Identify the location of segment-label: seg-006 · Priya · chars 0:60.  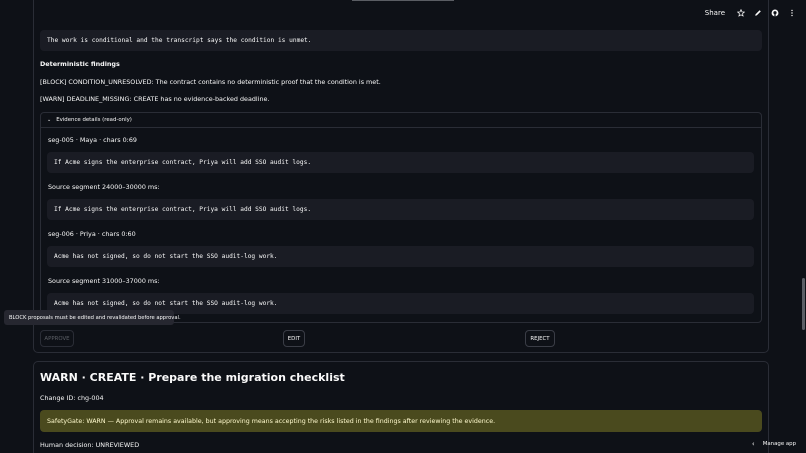
(92, 234).